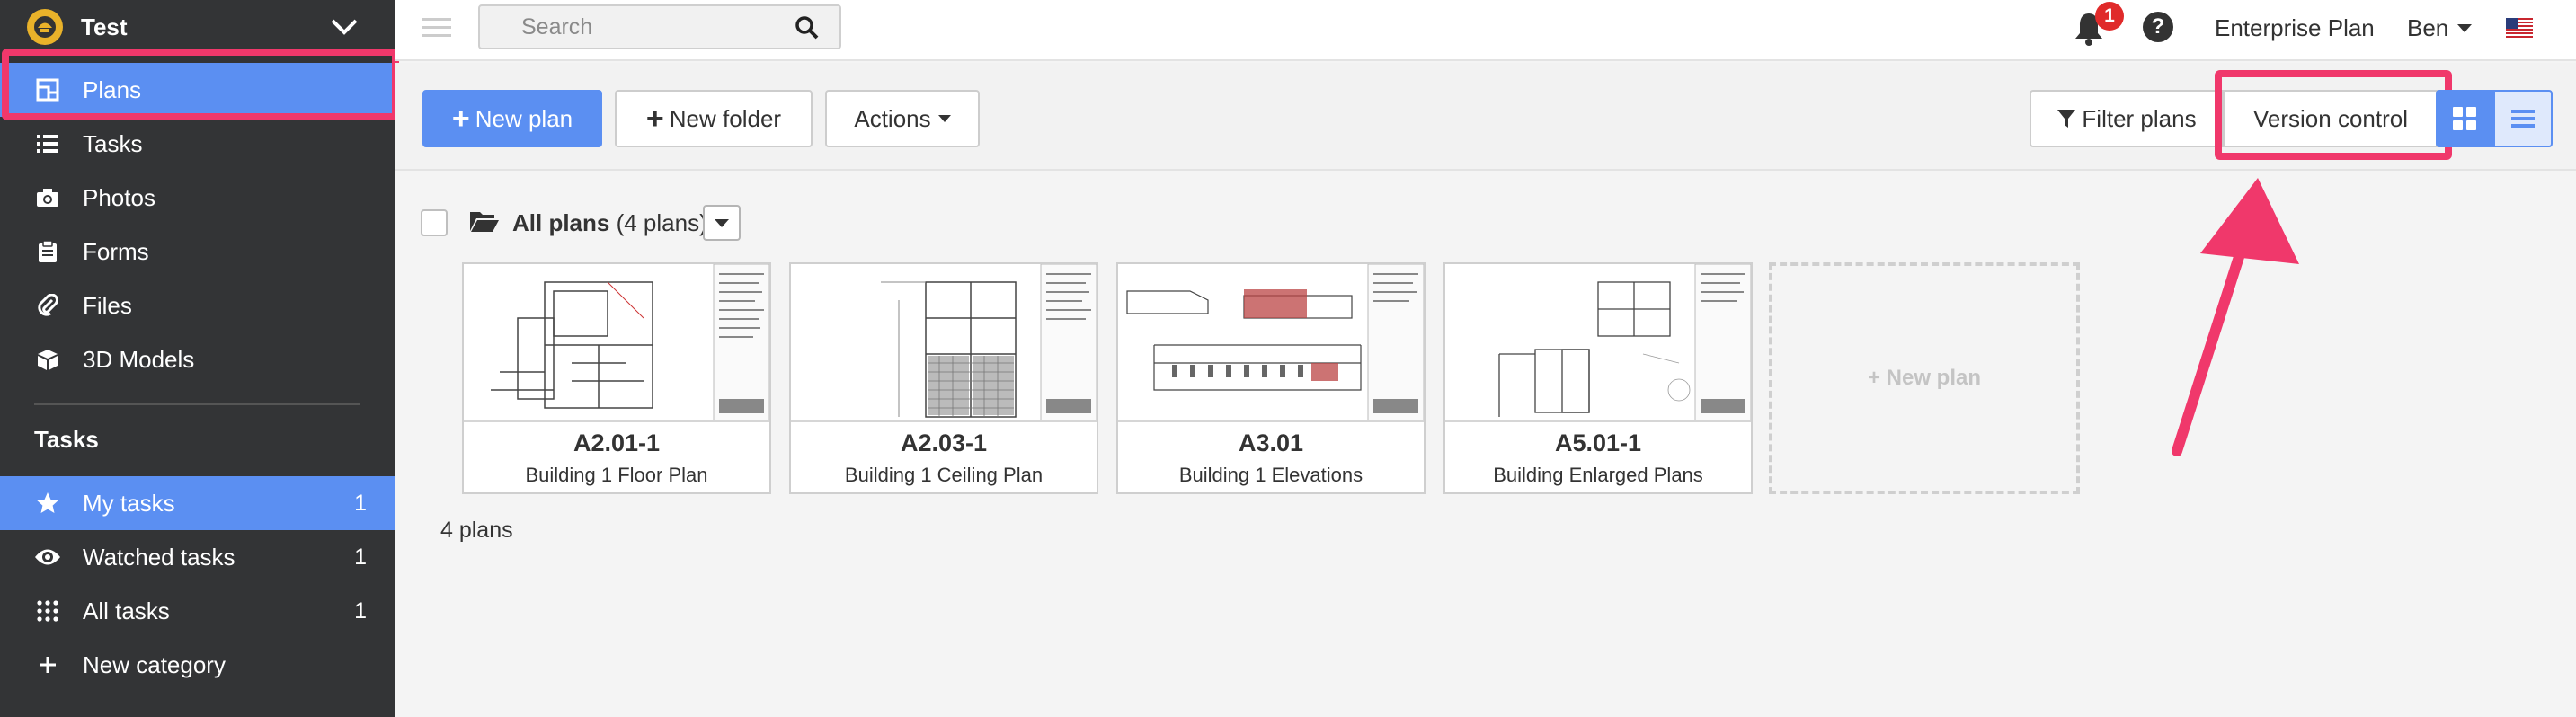 The height and width of the screenshot is (717, 2576). I want to click on project-selector: Test, so click(197, 27).